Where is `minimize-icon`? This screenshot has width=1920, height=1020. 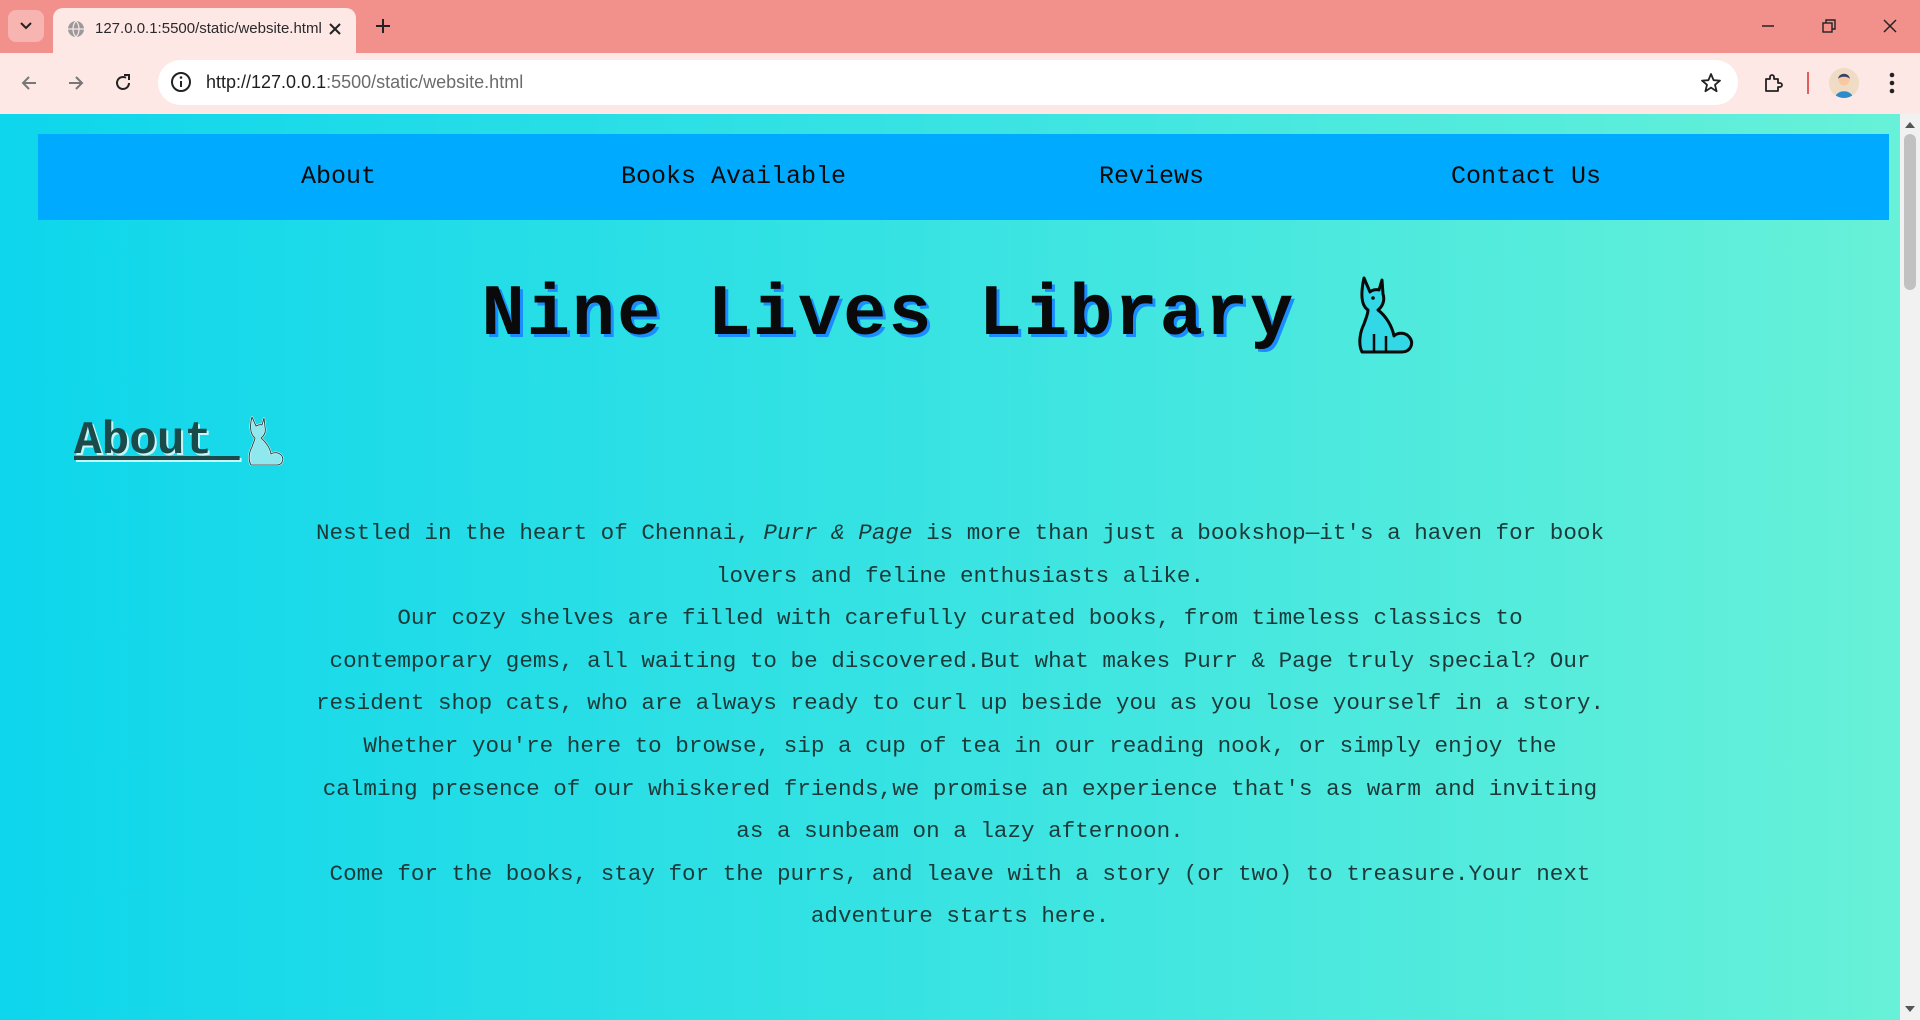 minimize-icon is located at coordinates (1768, 26).